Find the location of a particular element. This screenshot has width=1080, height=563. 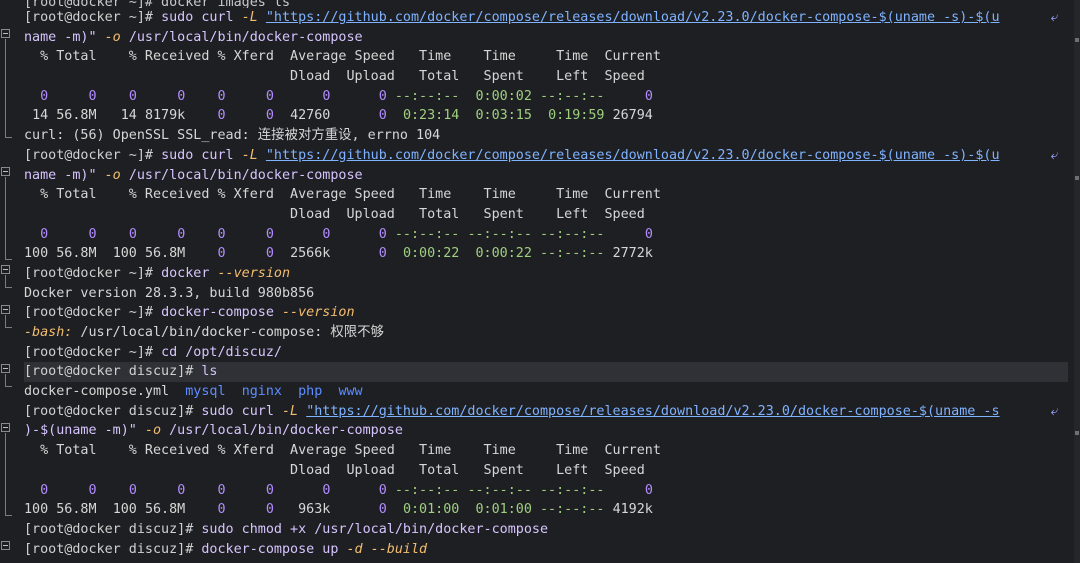

fold-gutter is located at coordinates (10, 281).